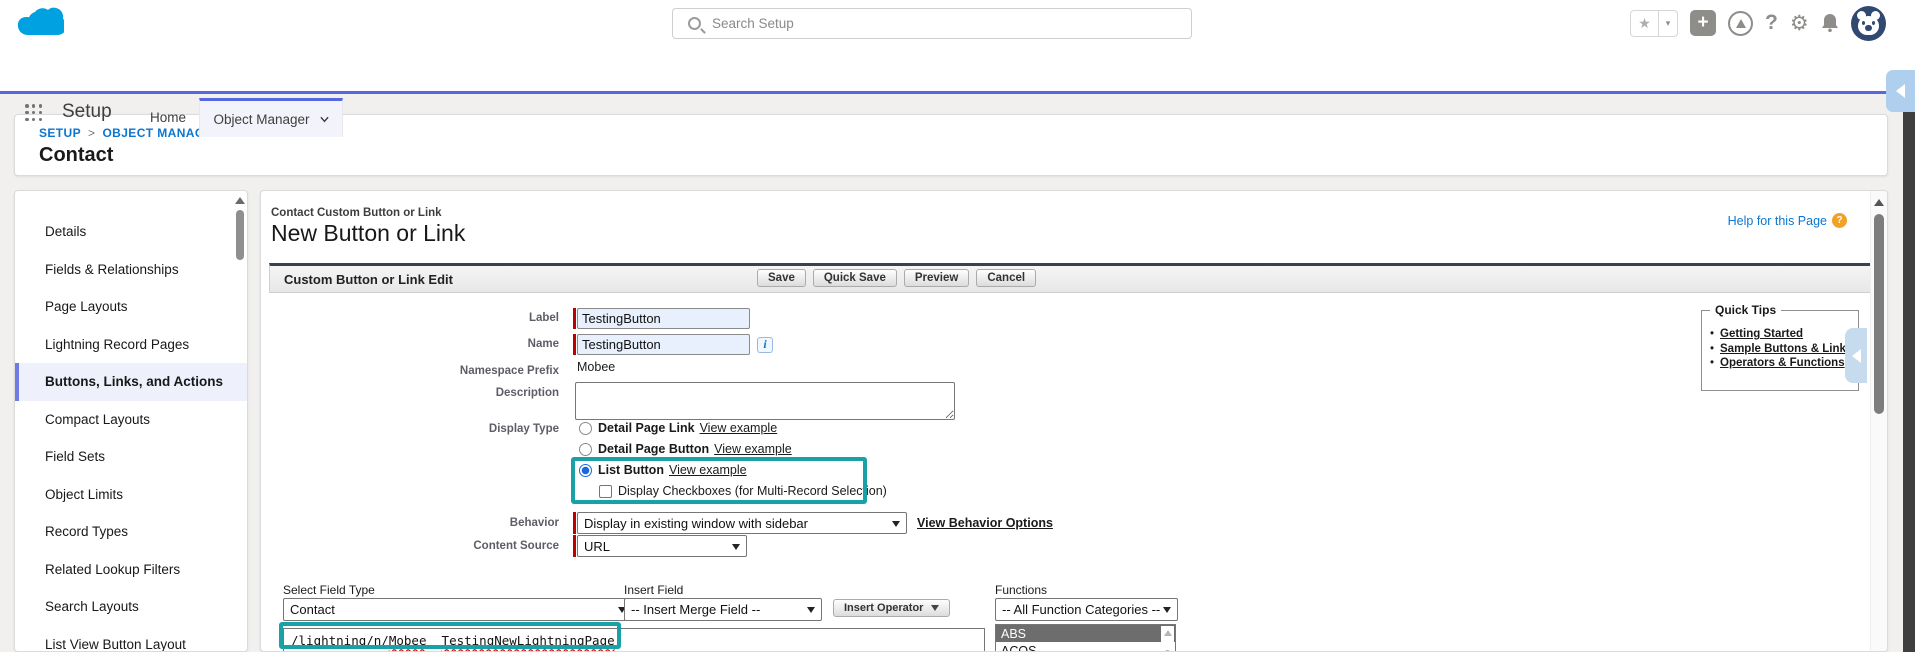 Image resolution: width=1915 pixels, height=652 pixels. I want to click on browser-scrollbar, so click(1909, 365).